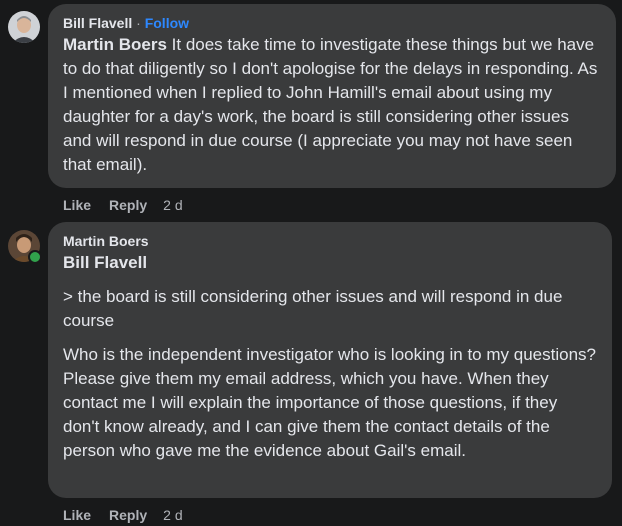 The height and width of the screenshot is (526, 622). I want to click on comment-header: Martin Boers, so click(330, 241).